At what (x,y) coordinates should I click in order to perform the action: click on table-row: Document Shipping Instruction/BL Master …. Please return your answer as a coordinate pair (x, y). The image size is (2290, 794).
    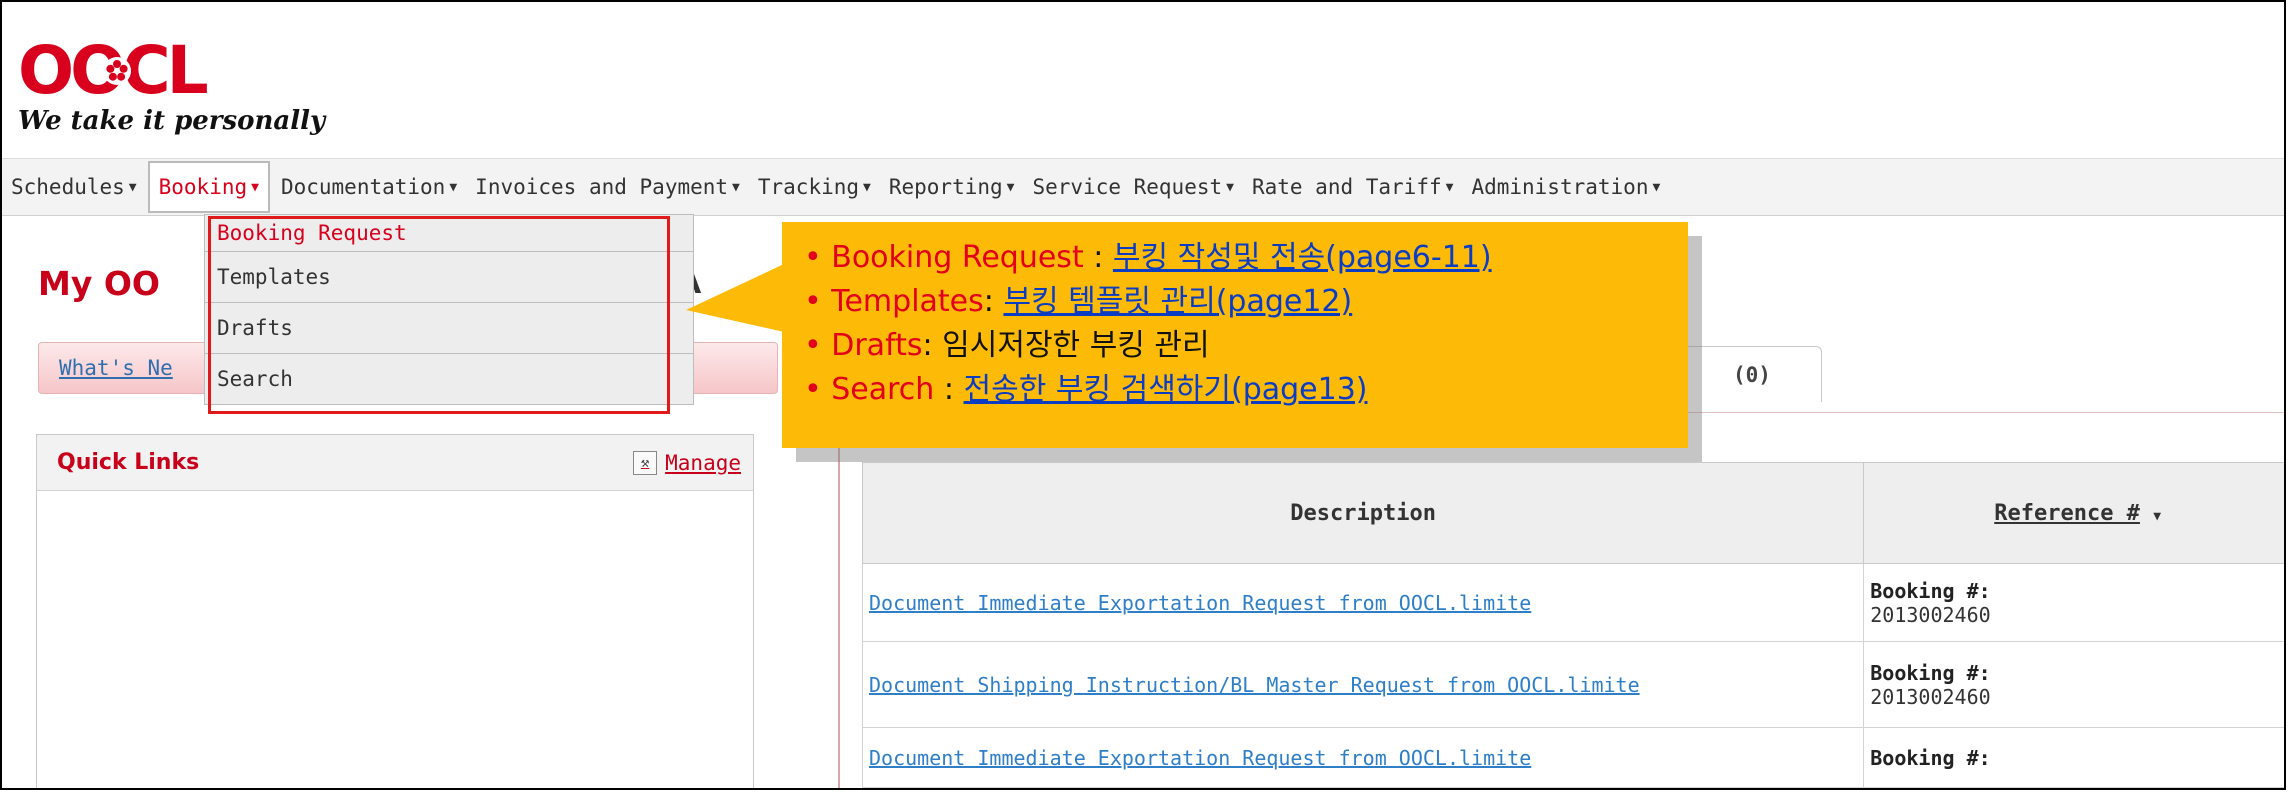
    Looking at the image, I should click on (1572, 684).